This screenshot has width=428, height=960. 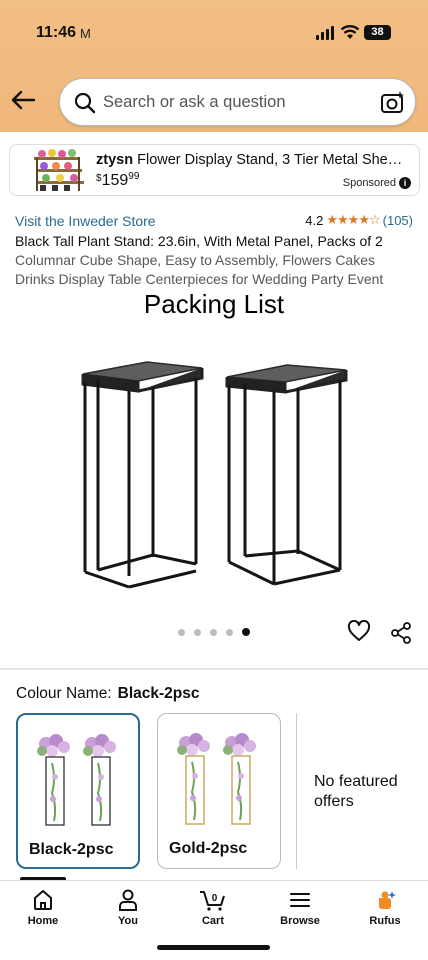 What do you see at coordinates (405, 183) in the screenshot?
I see `info-icon: i` at bounding box center [405, 183].